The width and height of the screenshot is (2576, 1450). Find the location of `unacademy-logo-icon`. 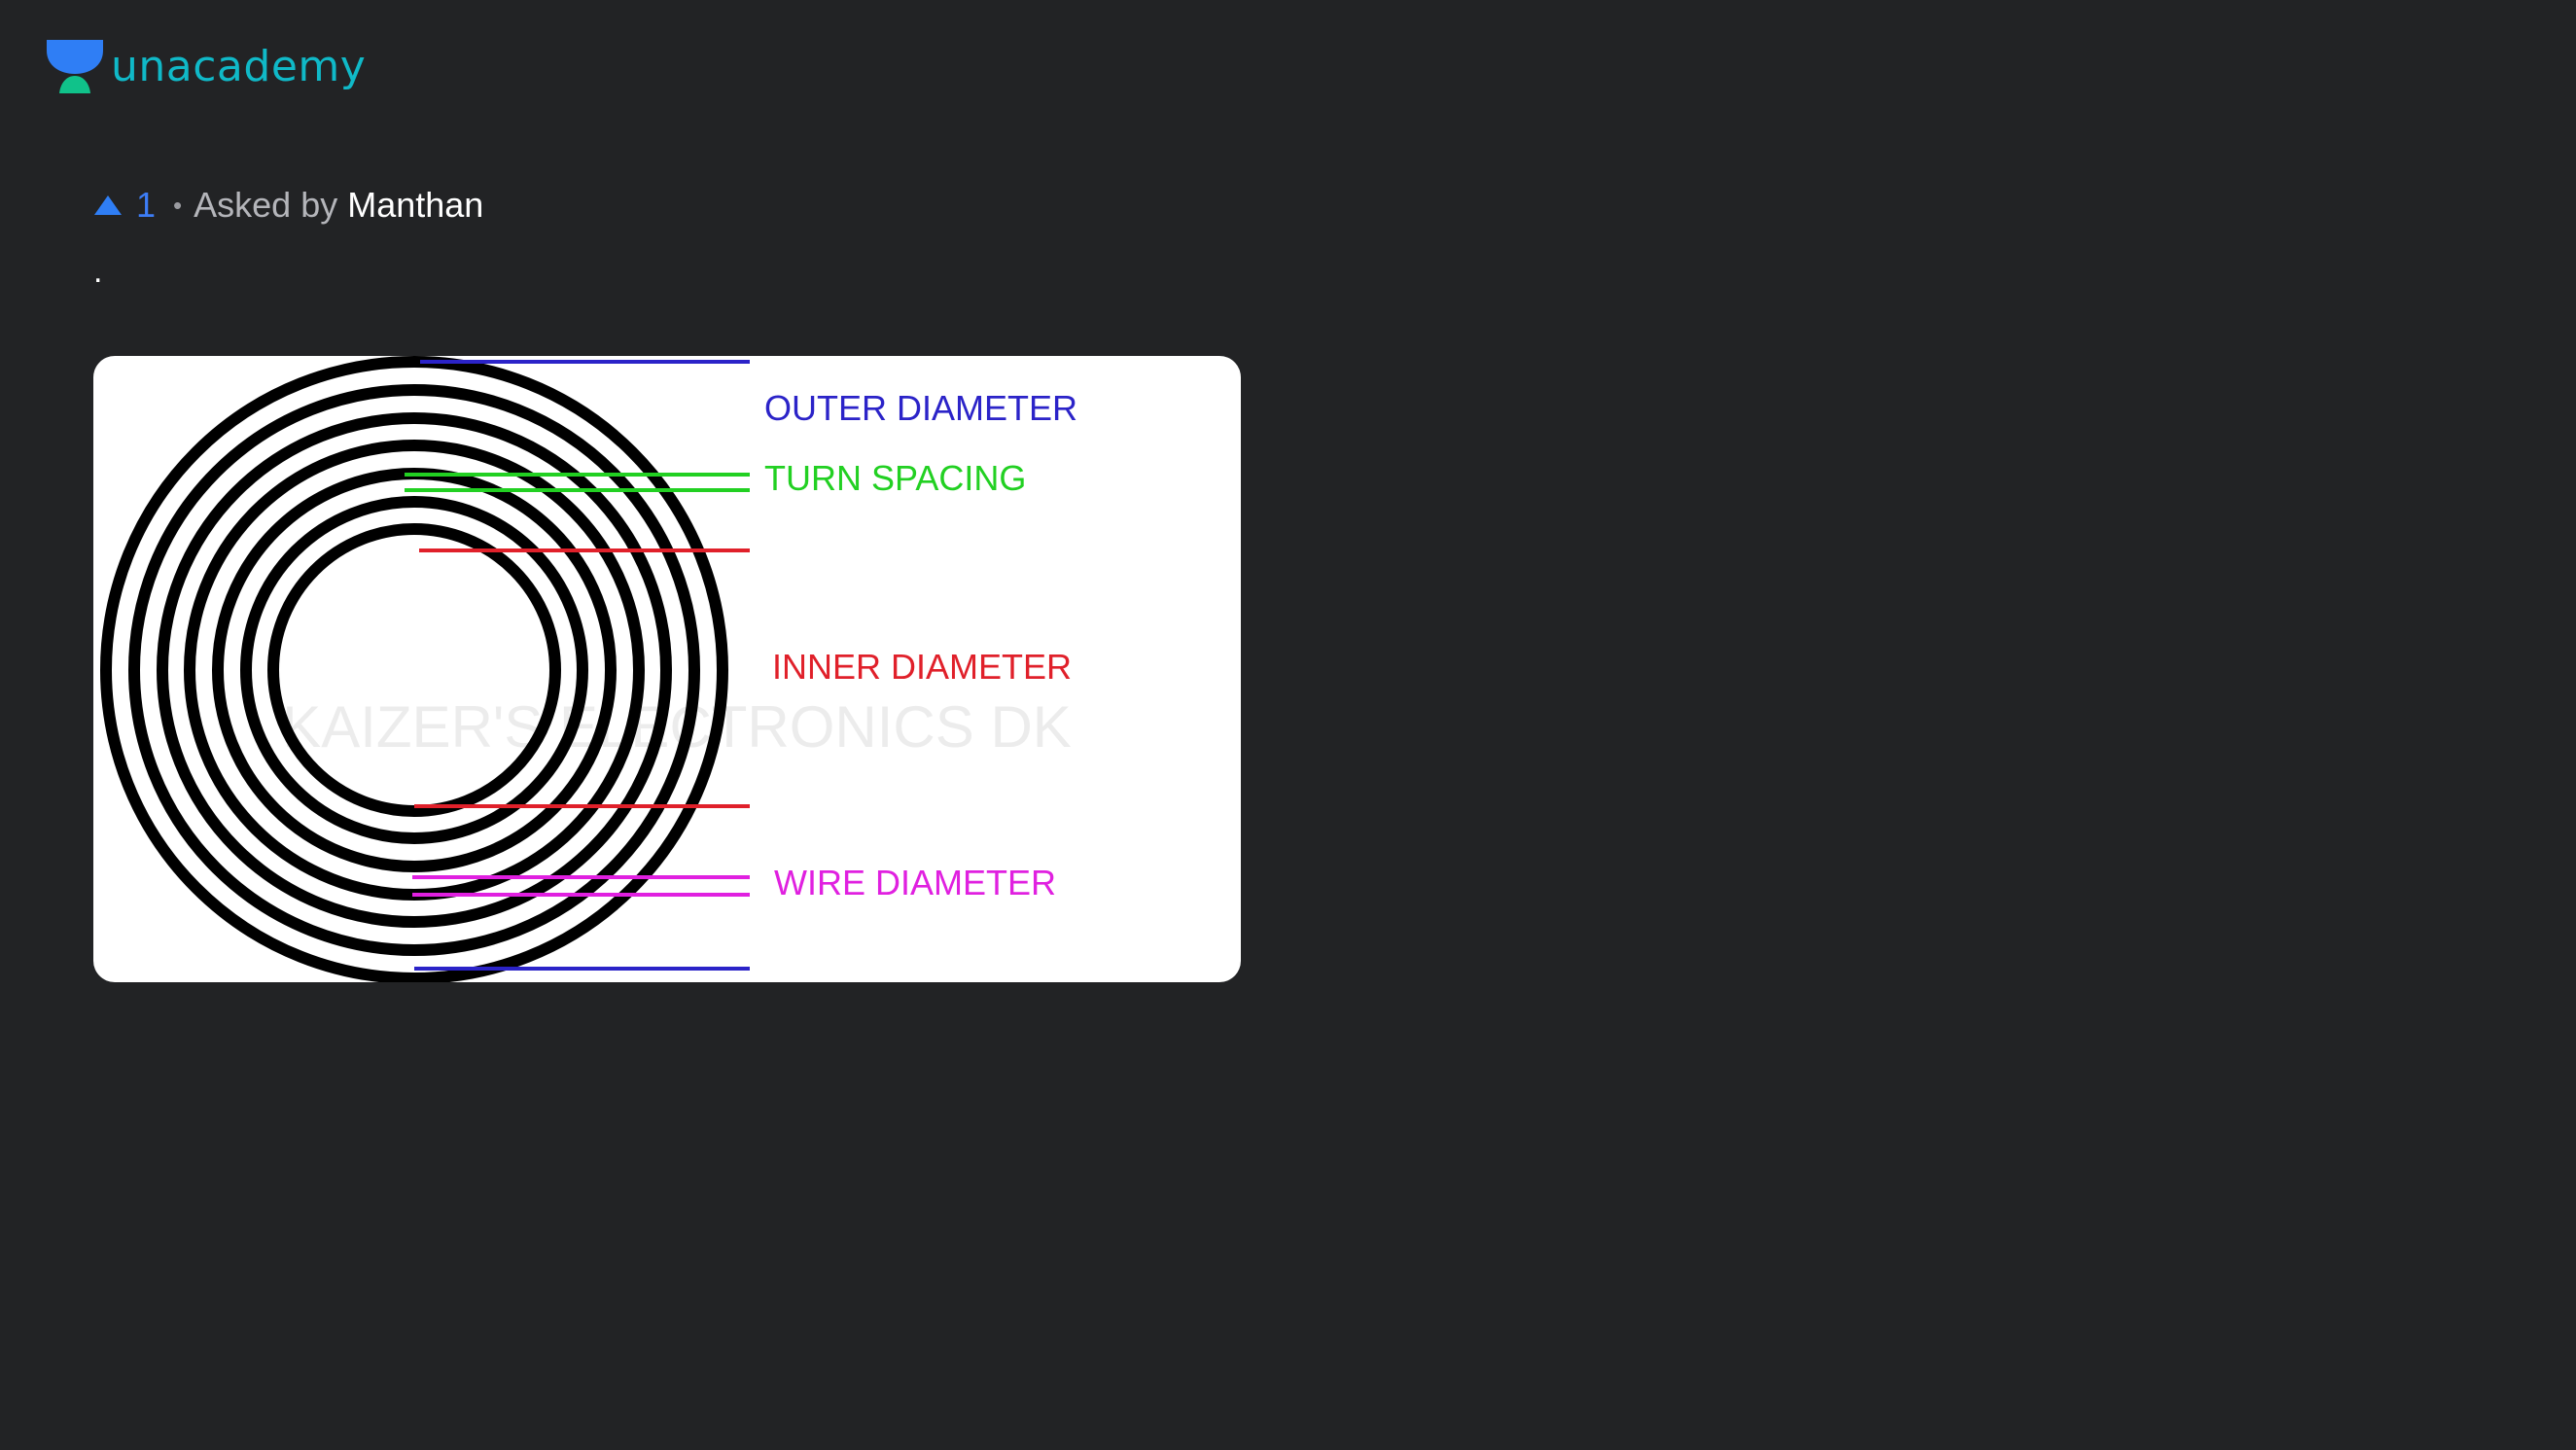

unacademy-logo-icon is located at coordinates (75, 66).